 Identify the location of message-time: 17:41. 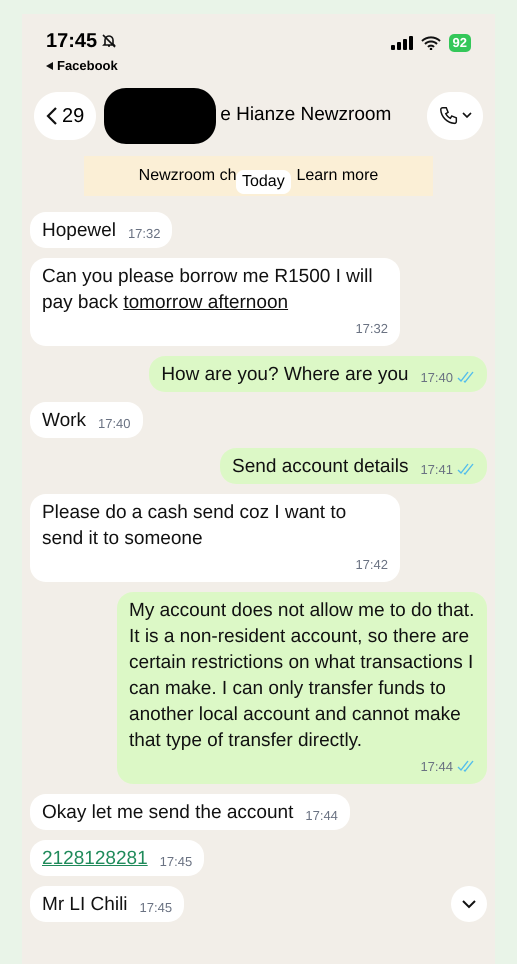
(436, 469).